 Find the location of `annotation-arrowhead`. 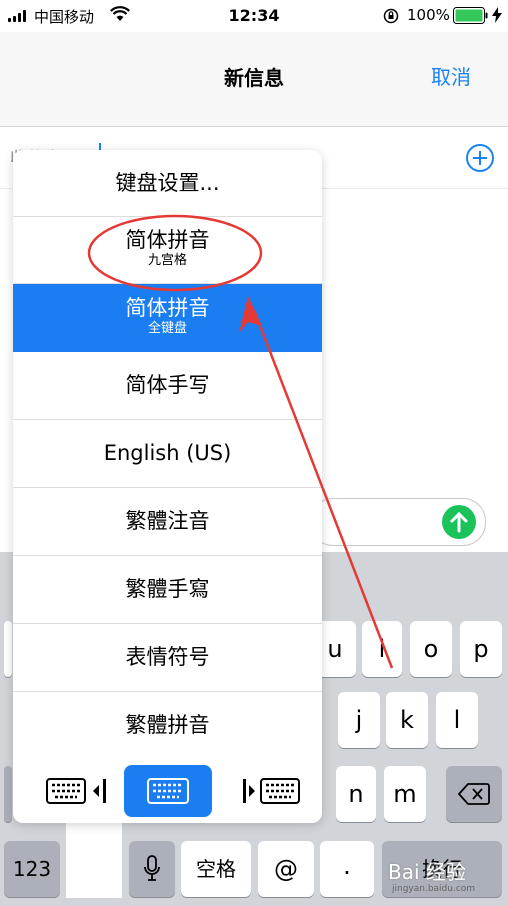

annotation-arrowhead is located at coordinates (250, 314).